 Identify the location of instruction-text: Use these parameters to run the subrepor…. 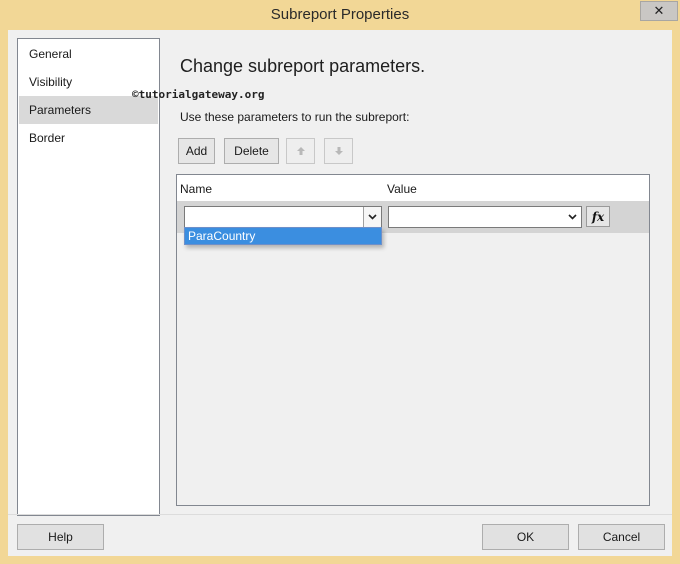
(295, 117).